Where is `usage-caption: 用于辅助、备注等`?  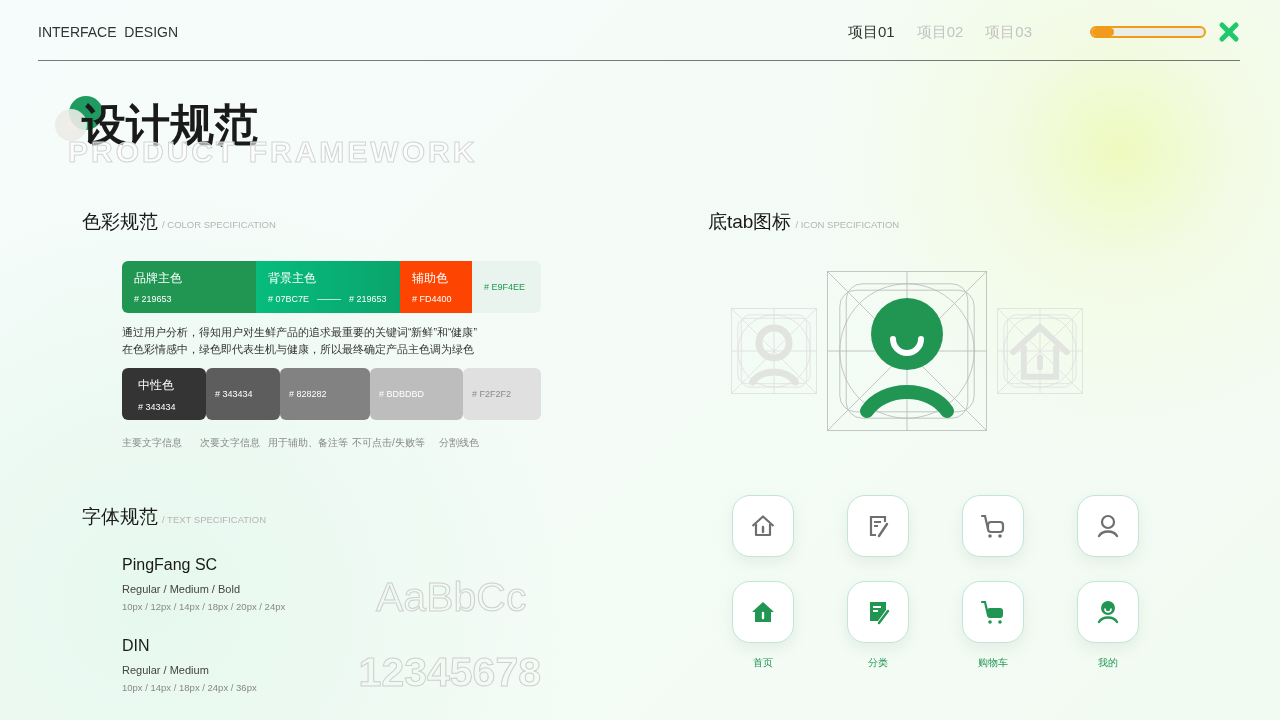
usage-caption: 用于辅助、备注等 is located at coordinates (308, 442).